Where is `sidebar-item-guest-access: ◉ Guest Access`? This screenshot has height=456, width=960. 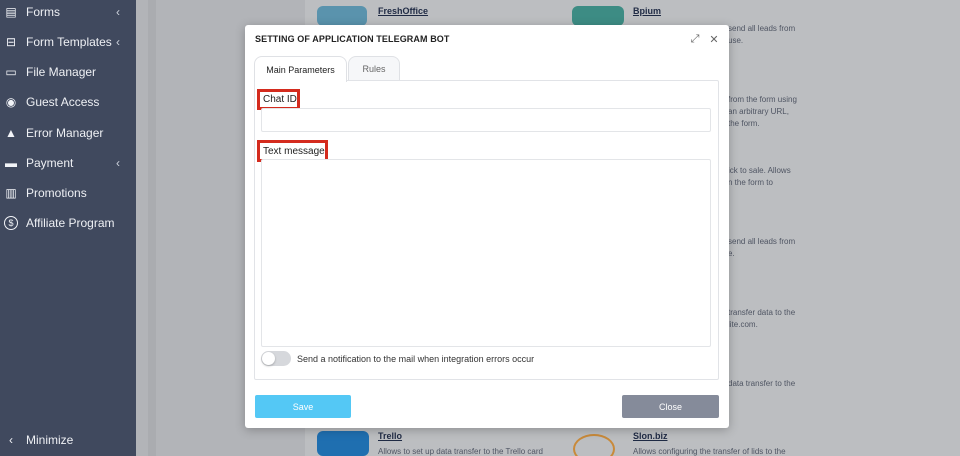
sidebar-item-guest-access: ◉ Guest Access is located at coordinates (68, 102).